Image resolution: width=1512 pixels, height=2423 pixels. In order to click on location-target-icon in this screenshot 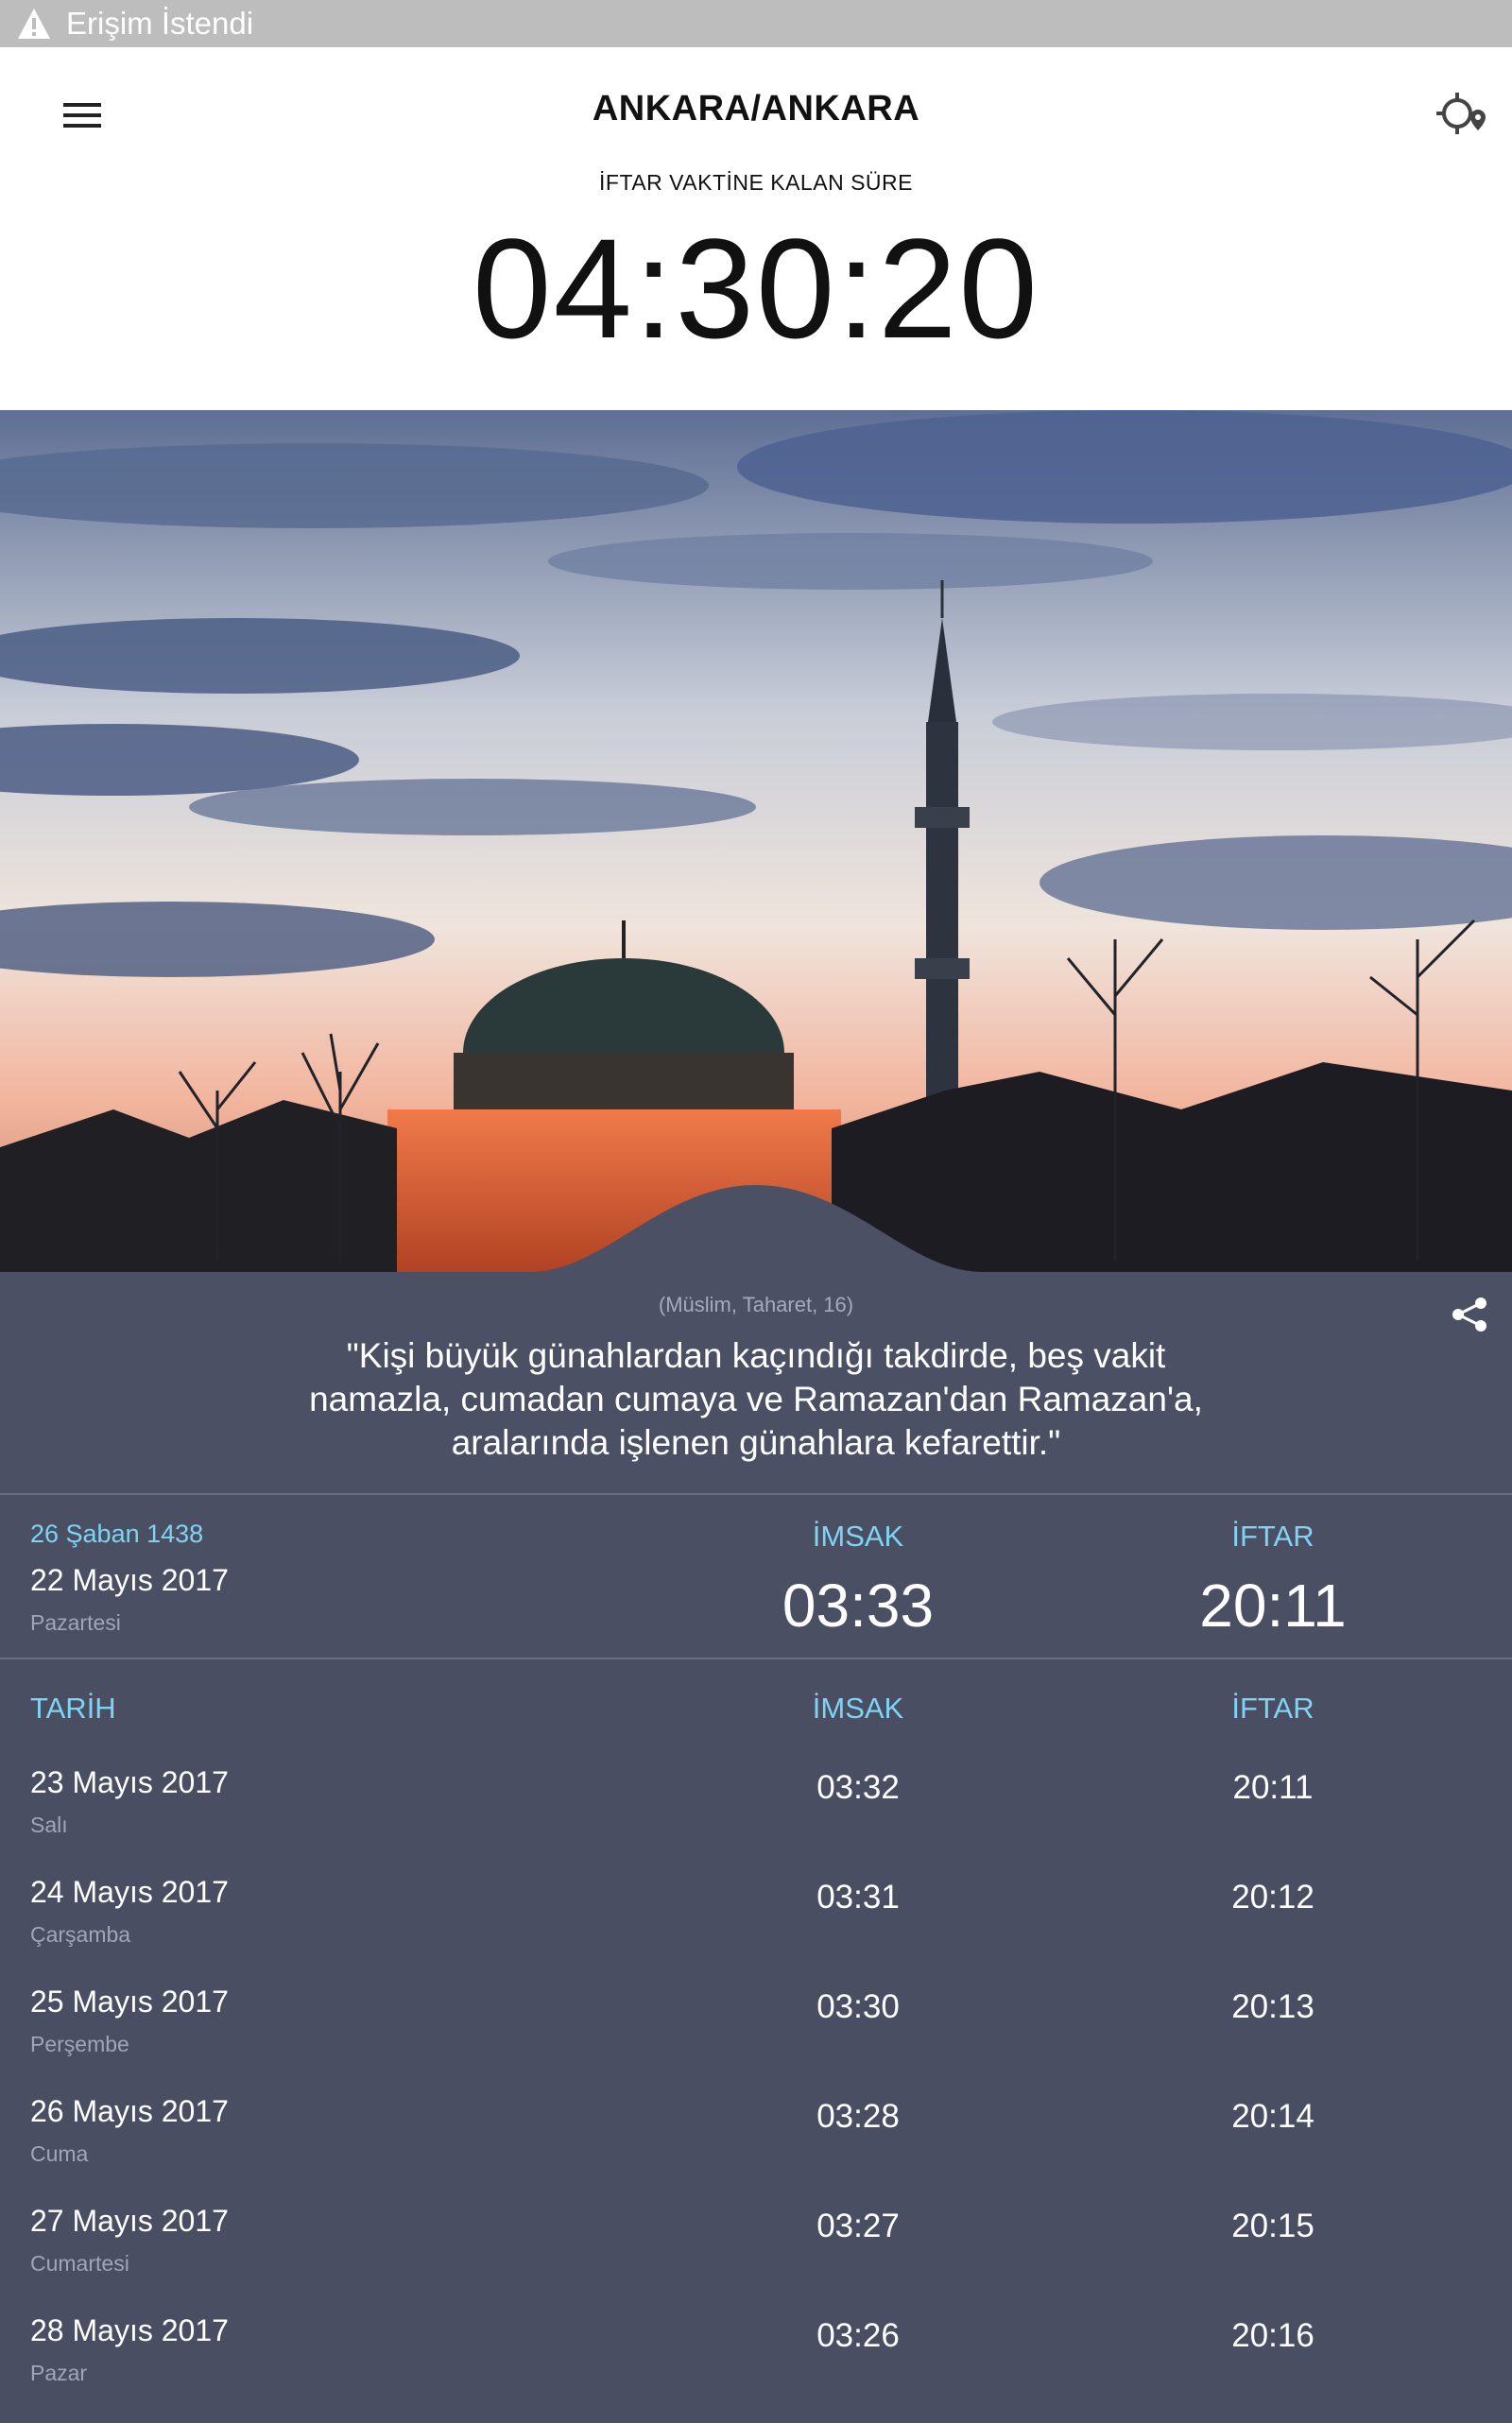, I will do `click(1461, 113)`.